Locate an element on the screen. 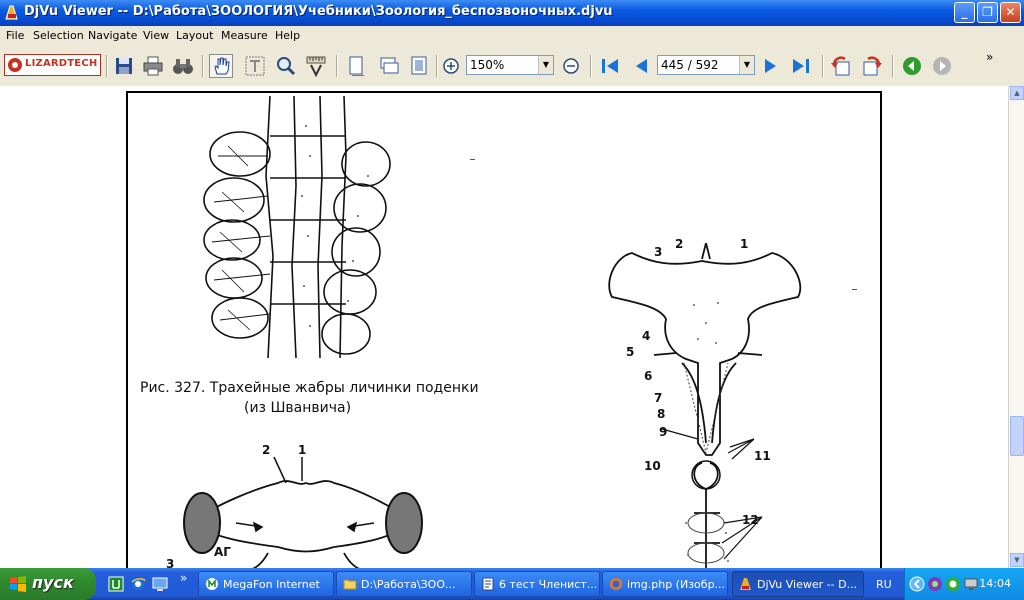 This screenshot has height=600, width=1024. quicklaunch-app-icon is located at coordinates (116, 584).